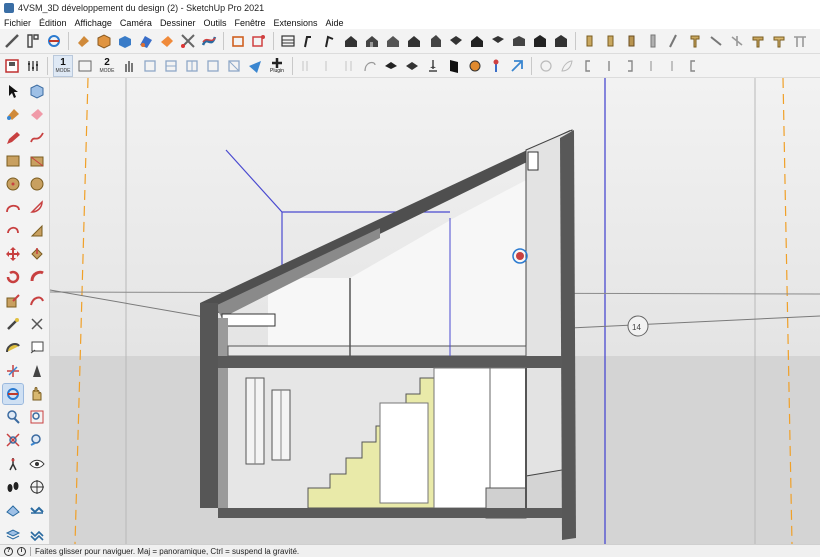 This screenshot has height=557, width=820. I want to click on house-top-icon, so click(456, 41).